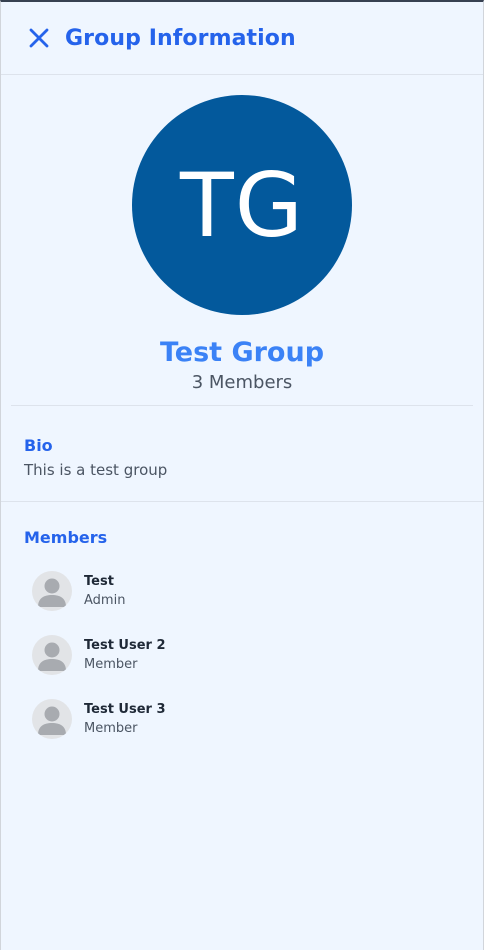 This screenshot has width=484, height=950. What do you see at coordinates (66, 537) in the screenshot?
I see `members-title: Members` at bounding box center [66, 537].